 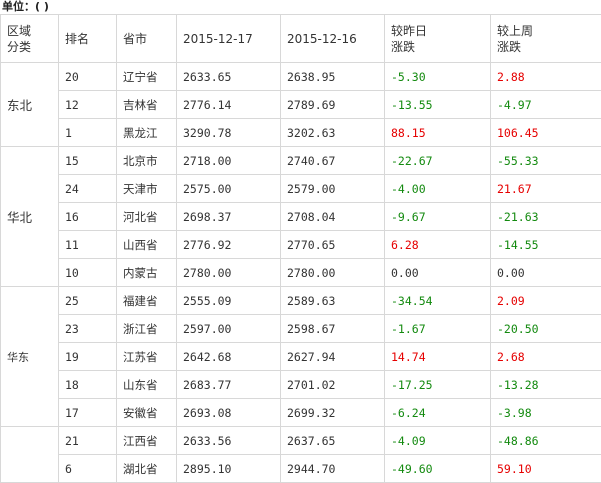 I want to click on price-date2-cell: 2699.32, so click(x=333, y=413).